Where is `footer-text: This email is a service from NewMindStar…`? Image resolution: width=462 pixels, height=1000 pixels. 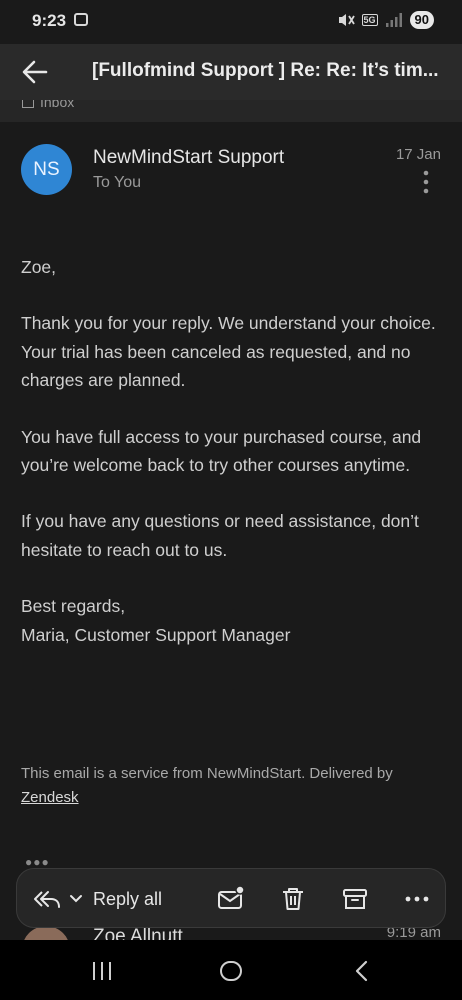 footer-text: This email is a service from NewMindStar… is located at coordinates (207, 773).